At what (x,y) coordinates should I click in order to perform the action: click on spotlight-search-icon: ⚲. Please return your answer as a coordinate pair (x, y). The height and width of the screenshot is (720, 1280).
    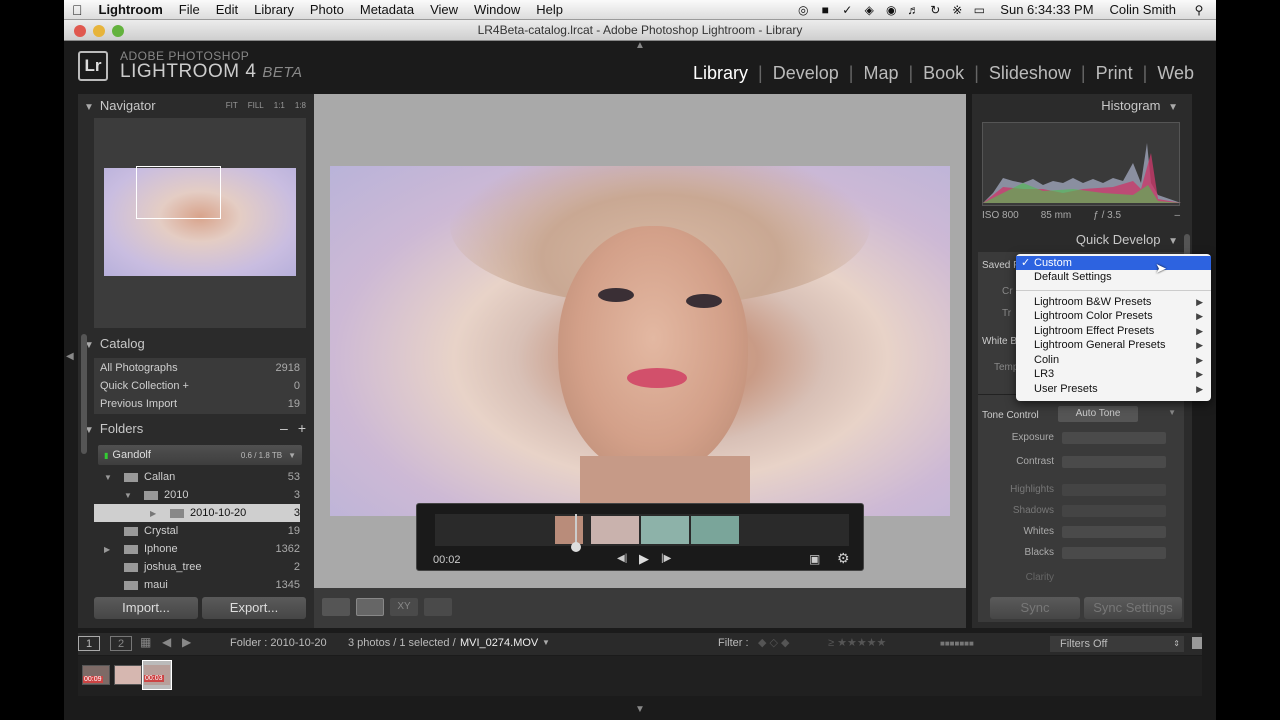
    Looking at the image, I should click on (1199, 10).